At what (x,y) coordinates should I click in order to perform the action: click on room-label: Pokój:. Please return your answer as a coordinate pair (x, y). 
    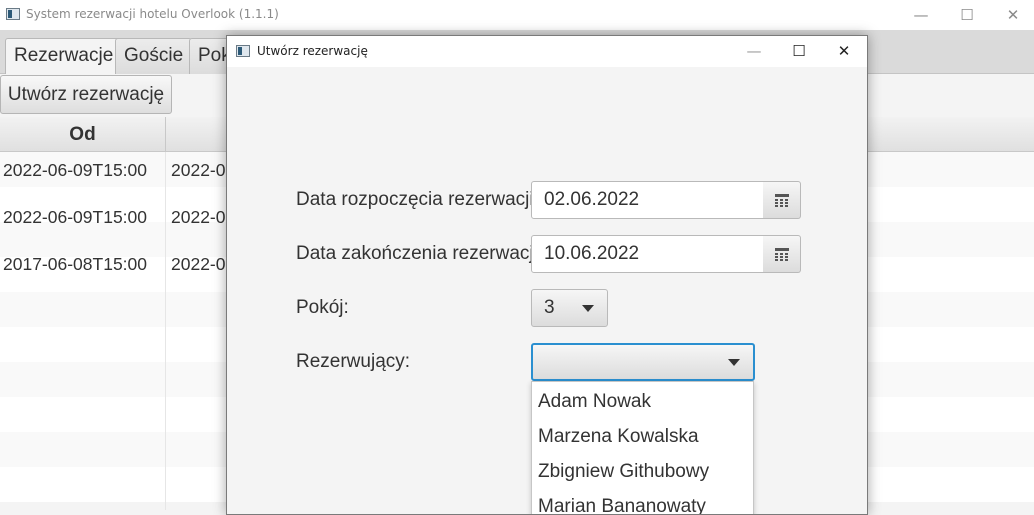
    Looking at the image, I should click on (322, 307).